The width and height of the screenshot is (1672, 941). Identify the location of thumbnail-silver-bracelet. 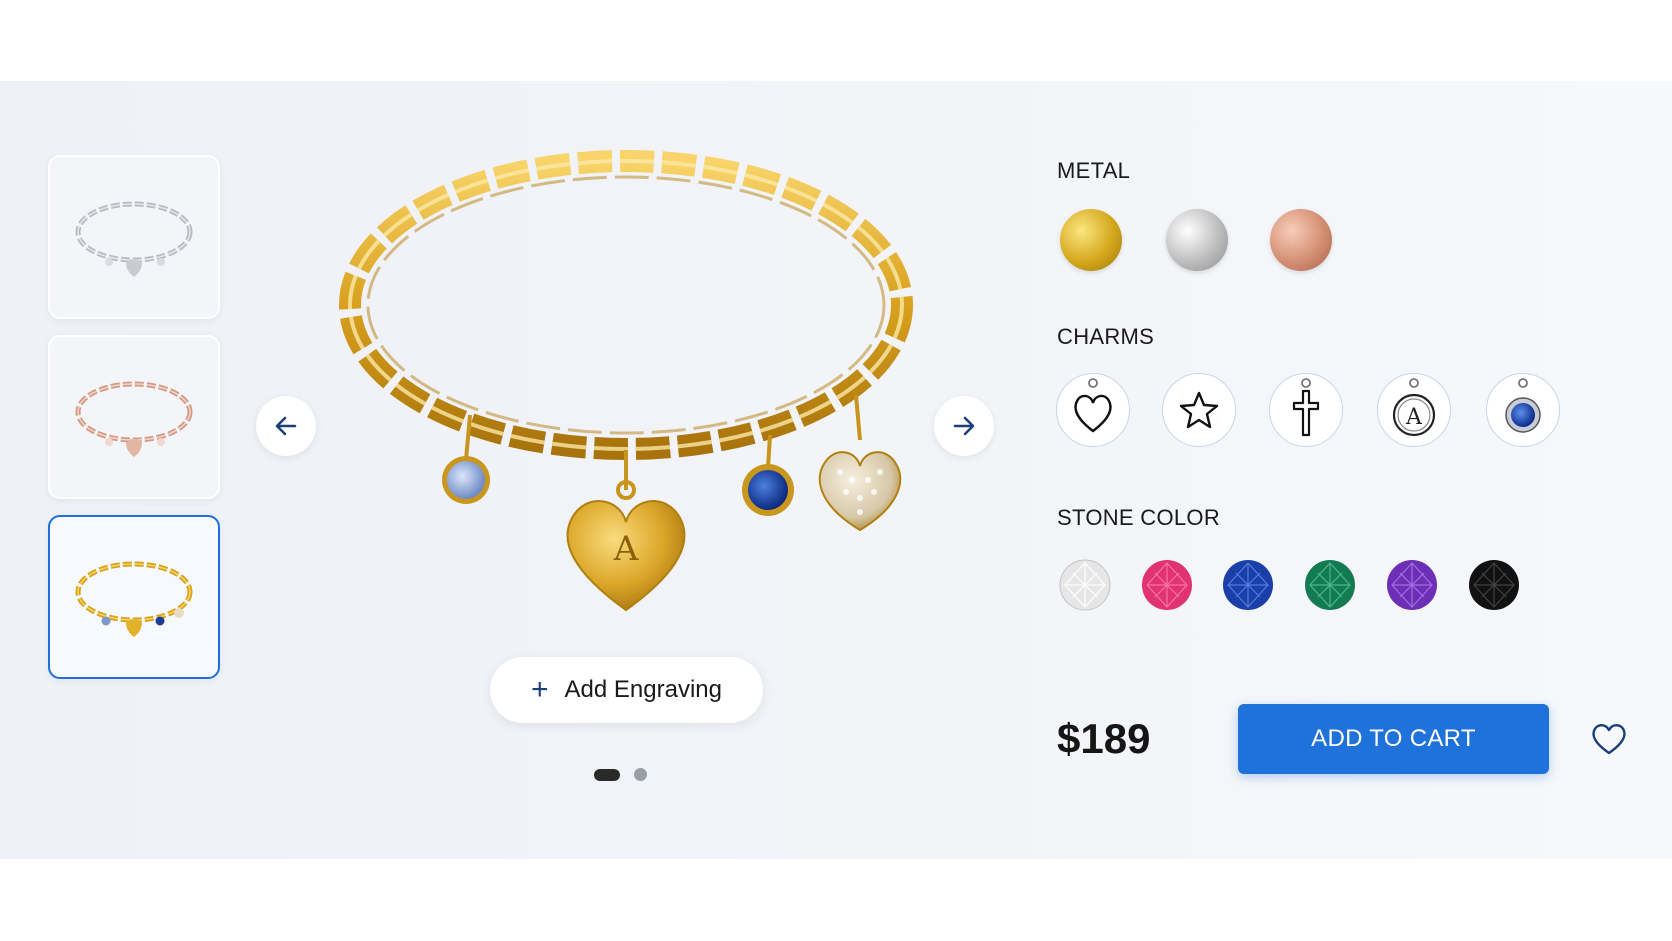
(134, 237).